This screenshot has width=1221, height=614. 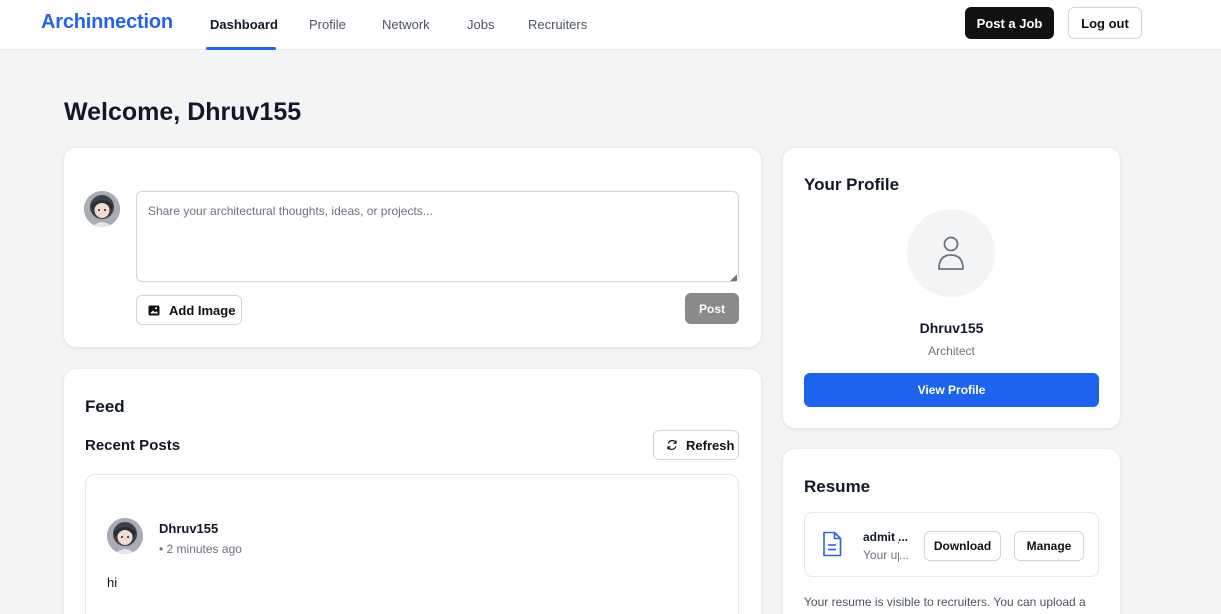 What do you see at coordinates (951, 328) in the screenshot?
I see `profile-name: Dhruv155` at bounding box center [951, 328].